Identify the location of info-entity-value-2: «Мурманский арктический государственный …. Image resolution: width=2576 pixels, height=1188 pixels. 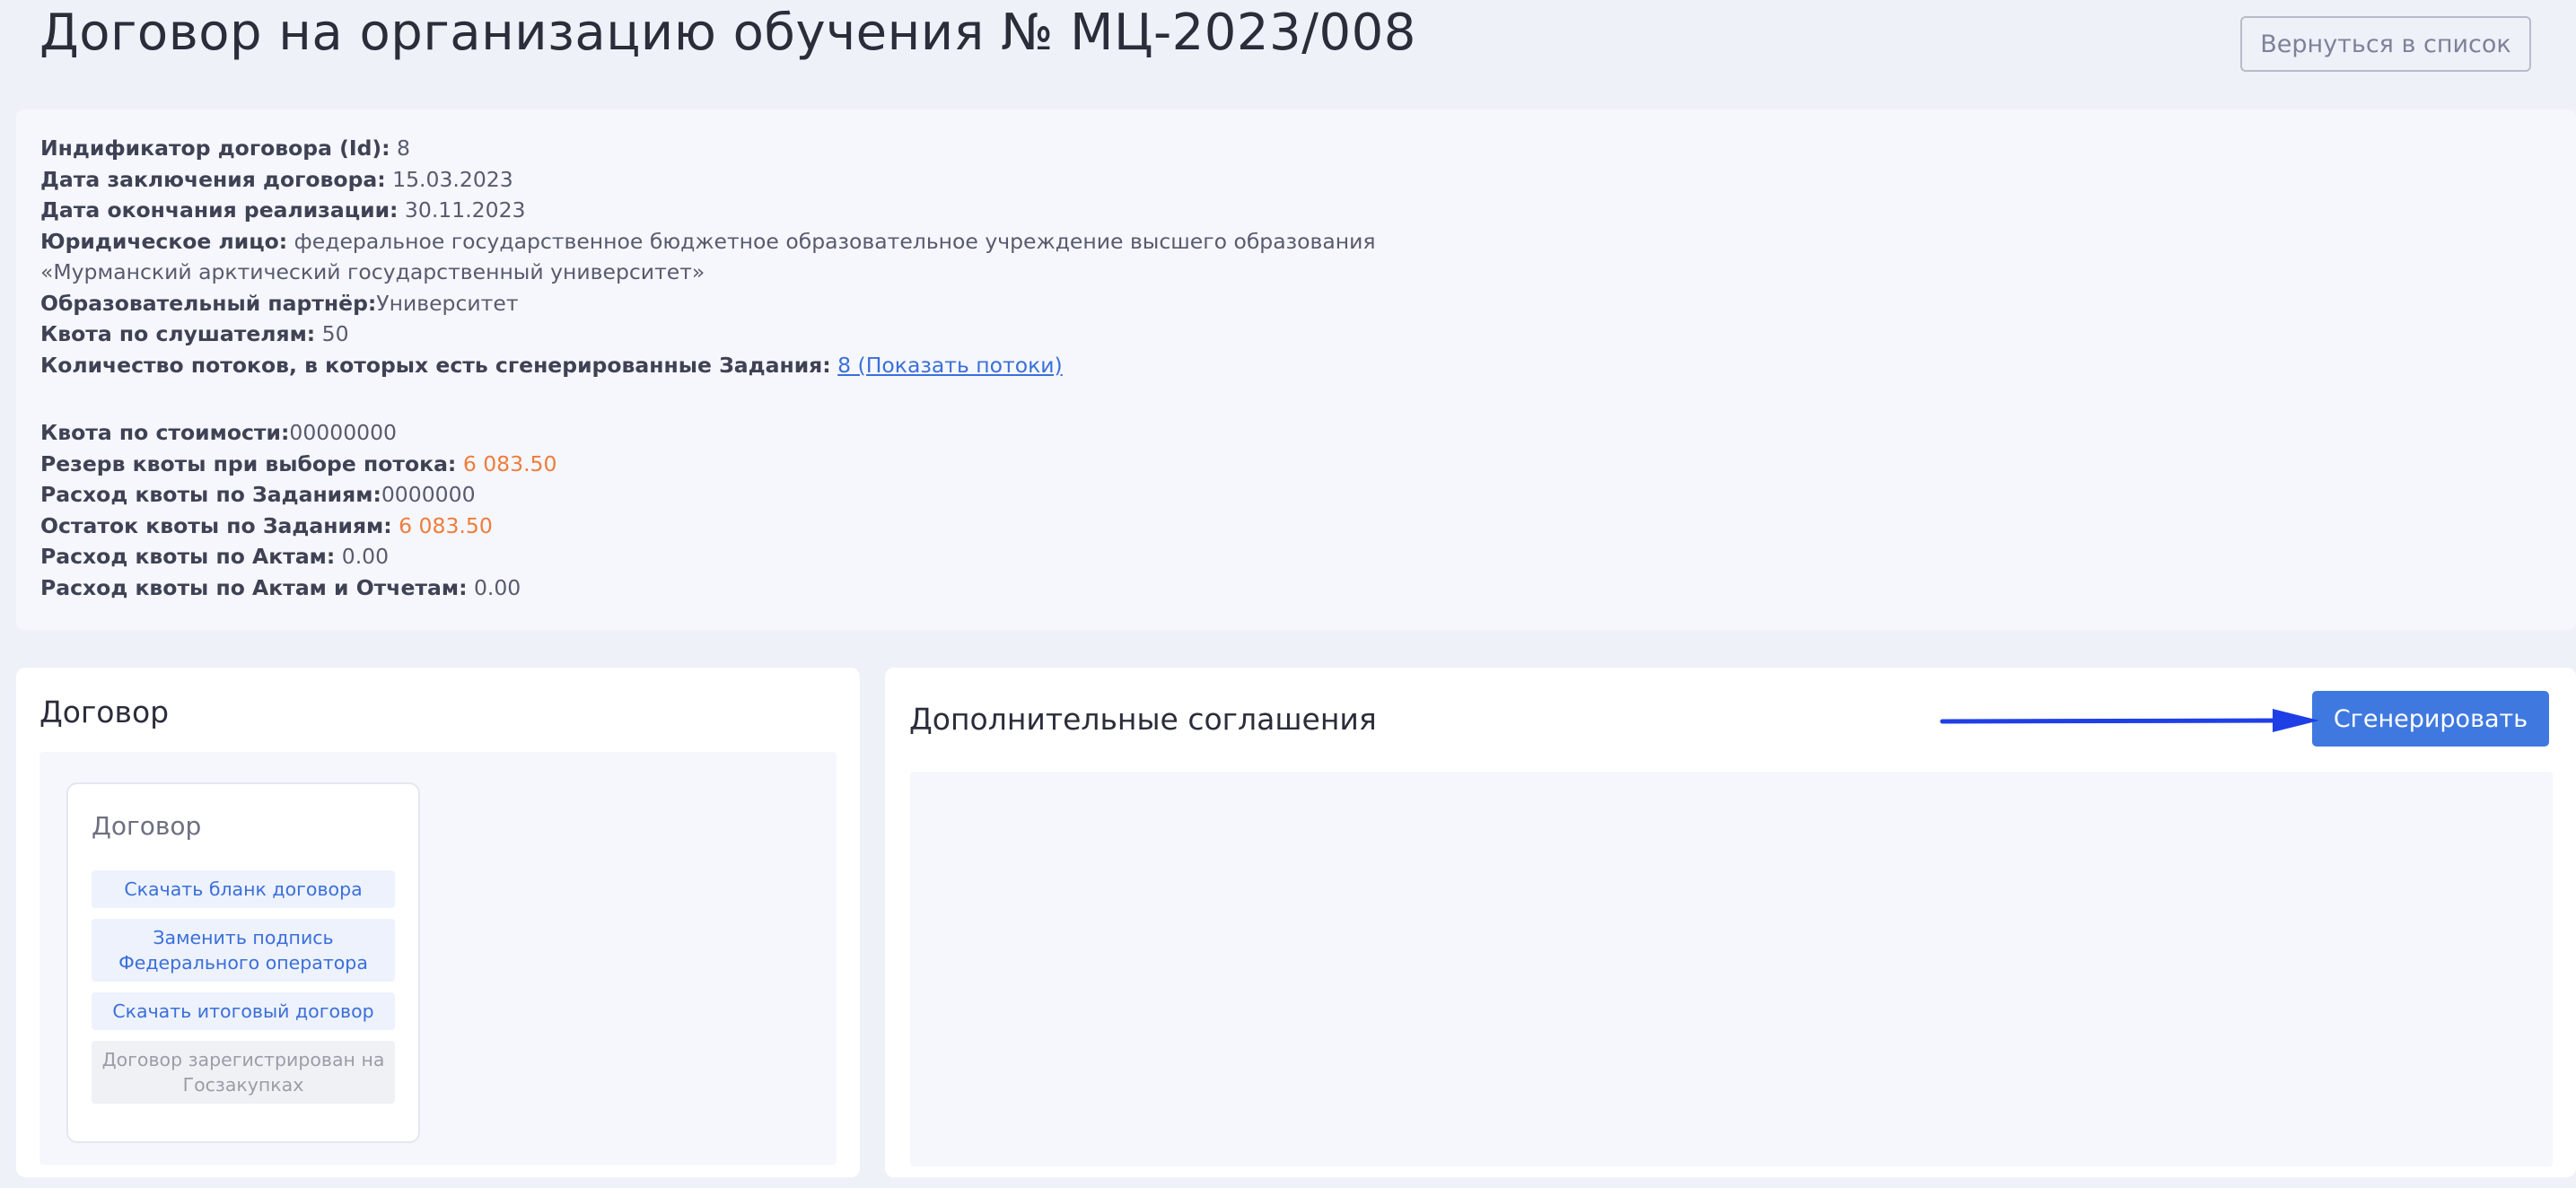
(372, 271).